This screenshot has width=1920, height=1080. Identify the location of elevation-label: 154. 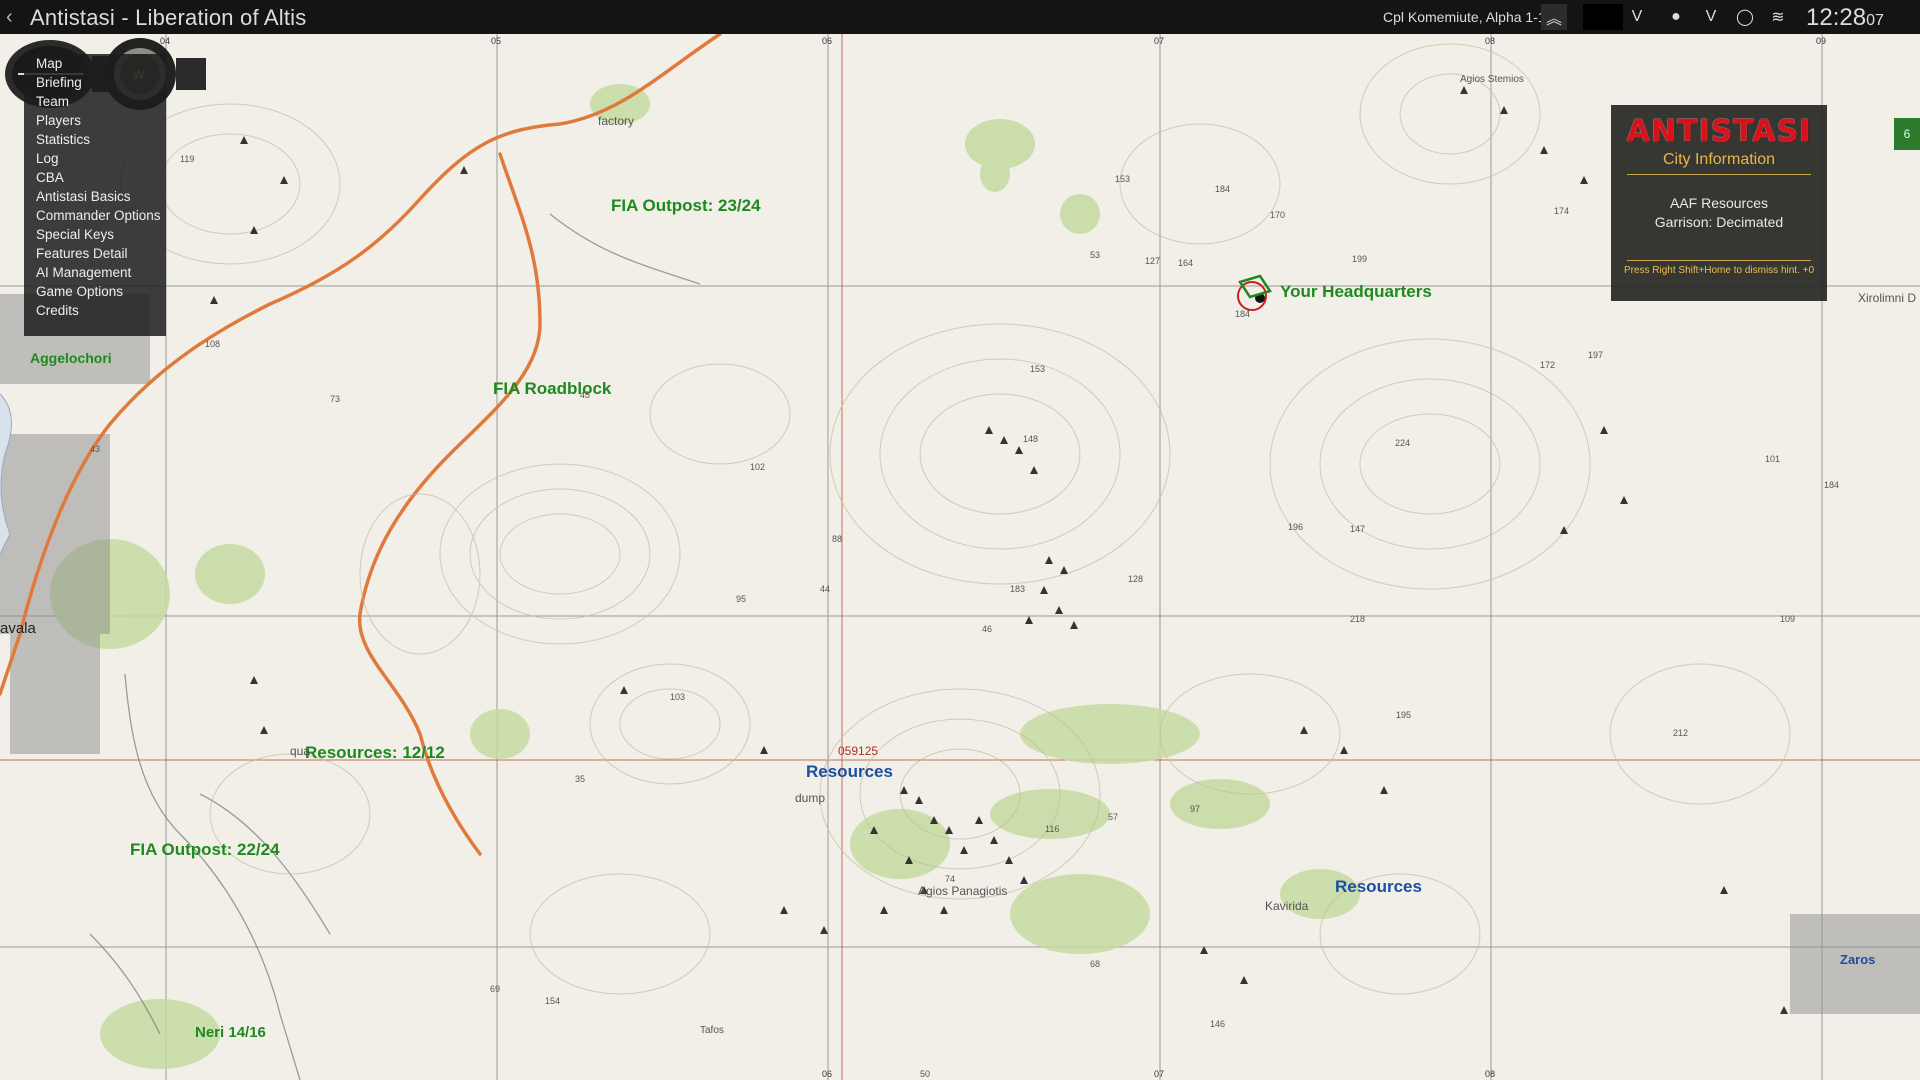
(553, 1001).